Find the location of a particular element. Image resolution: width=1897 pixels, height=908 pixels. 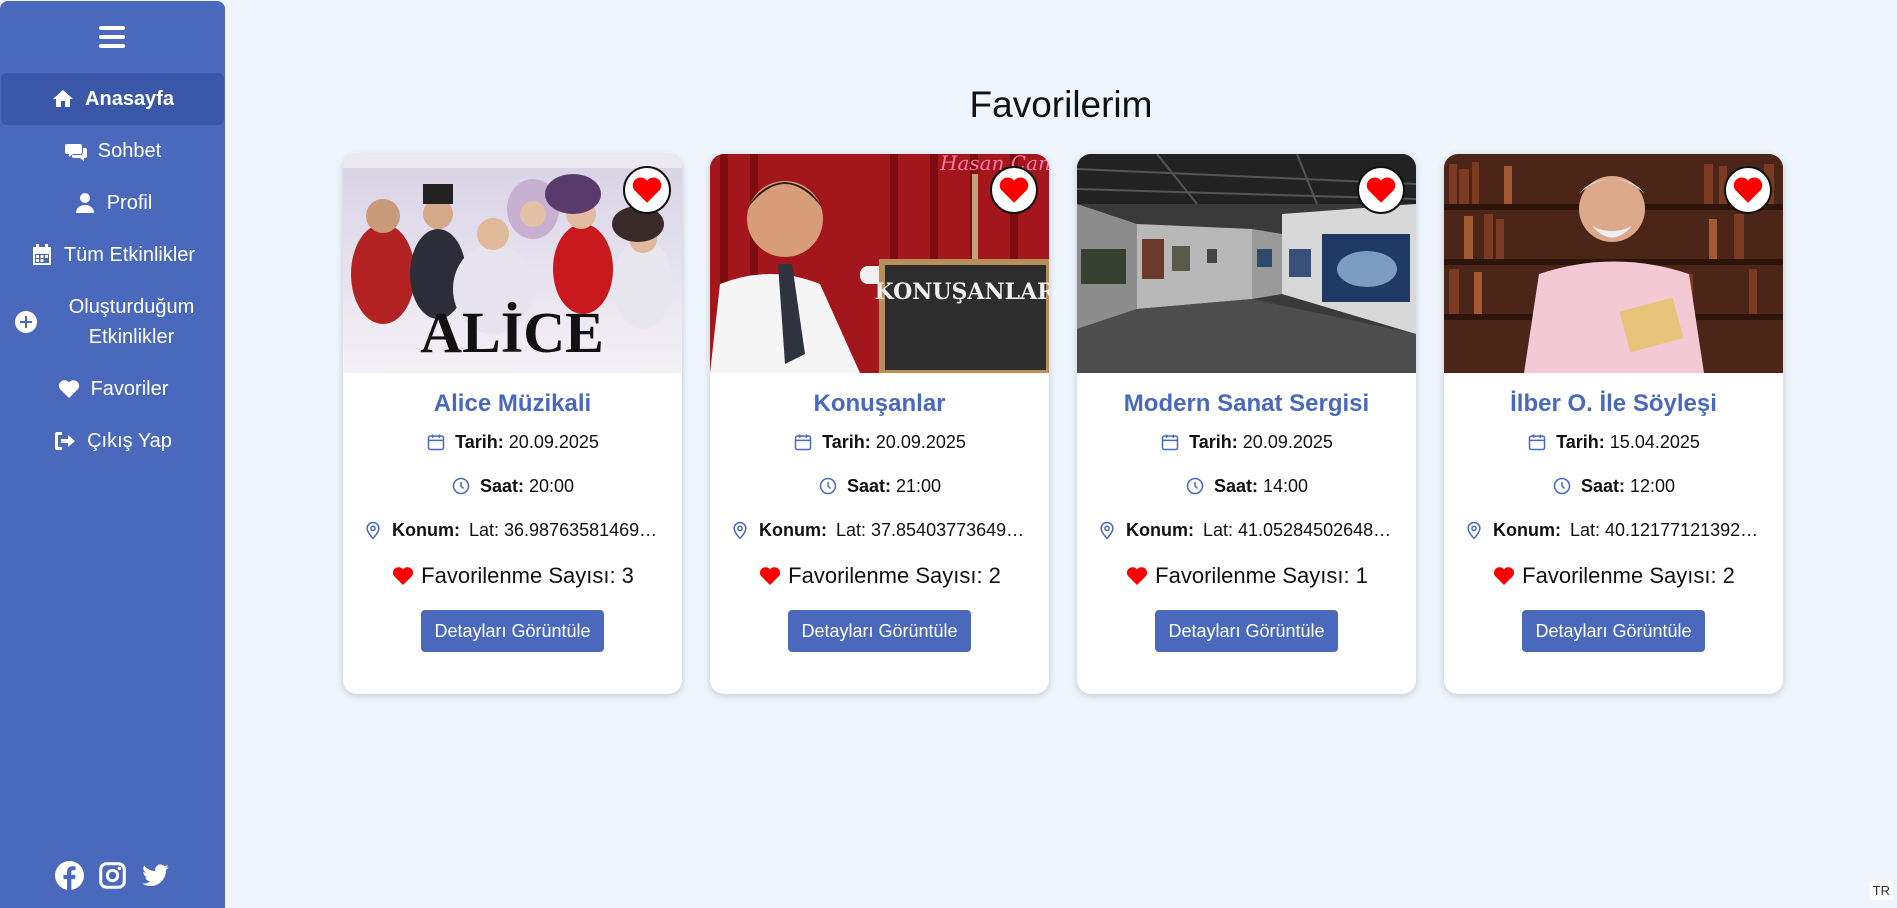

sidebar-item-label: Oluşturduğum Etkinlikler is located at coordinates (131, 322).